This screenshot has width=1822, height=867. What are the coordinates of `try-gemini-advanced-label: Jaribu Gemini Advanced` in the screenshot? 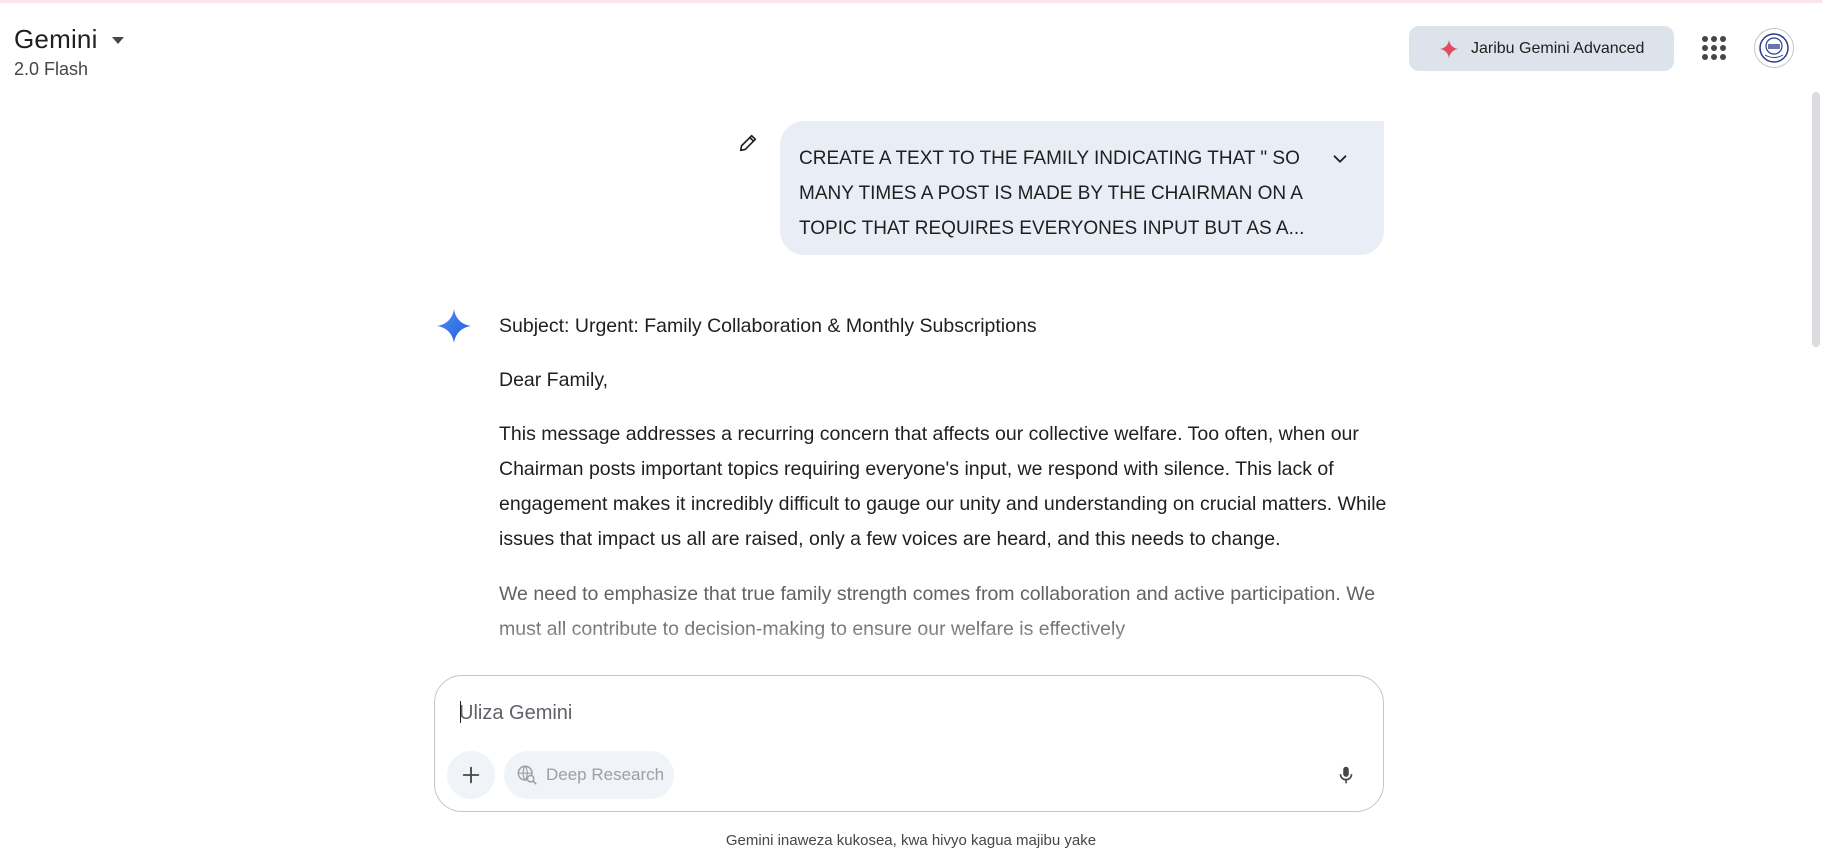 It's located at (1558, 48).